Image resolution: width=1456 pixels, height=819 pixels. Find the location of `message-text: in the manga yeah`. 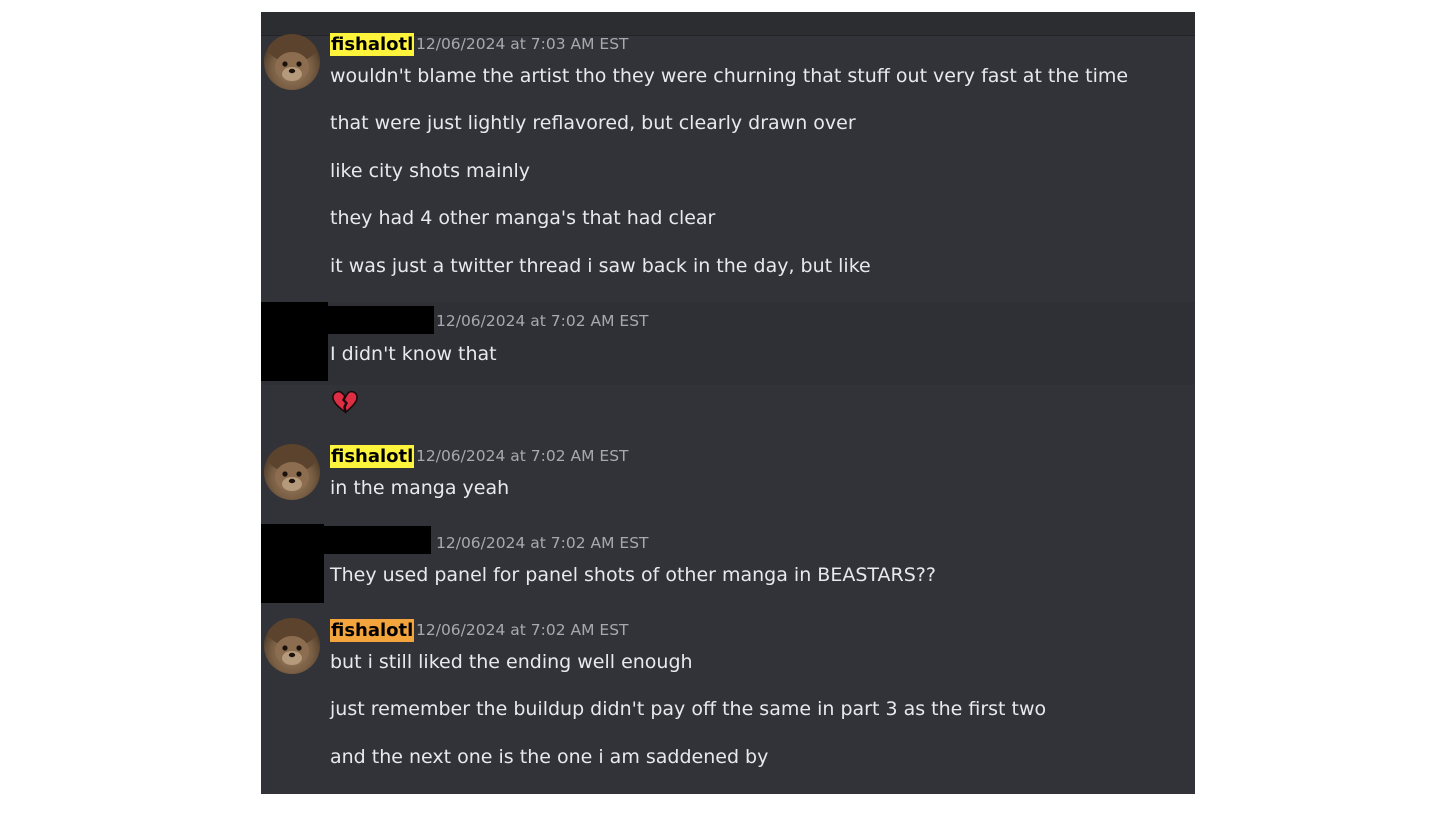

message-text: in the manga yeah is located at coordinates (420, 488).